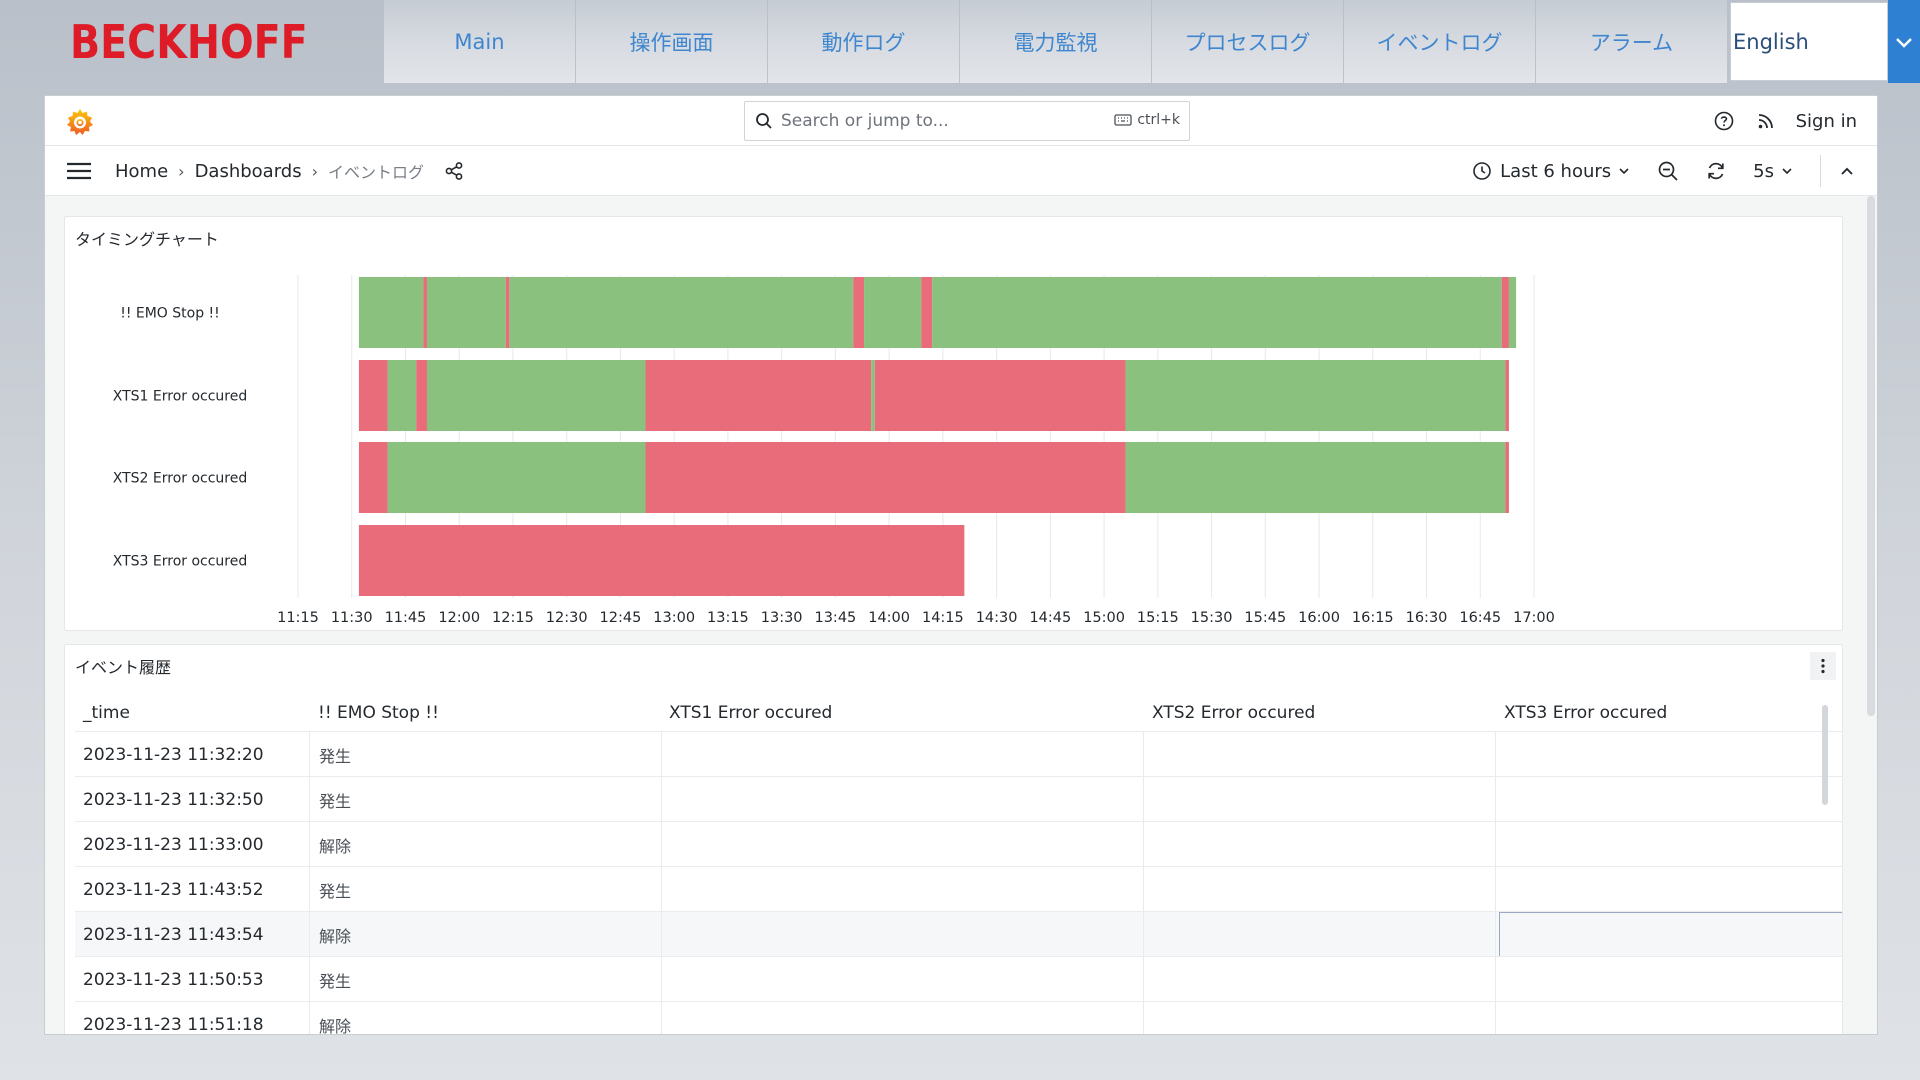  Describe the element at coordinates (173, 979) in the screenshot. I see `table-cell: 2023-11-23 11:50:53` at that location.